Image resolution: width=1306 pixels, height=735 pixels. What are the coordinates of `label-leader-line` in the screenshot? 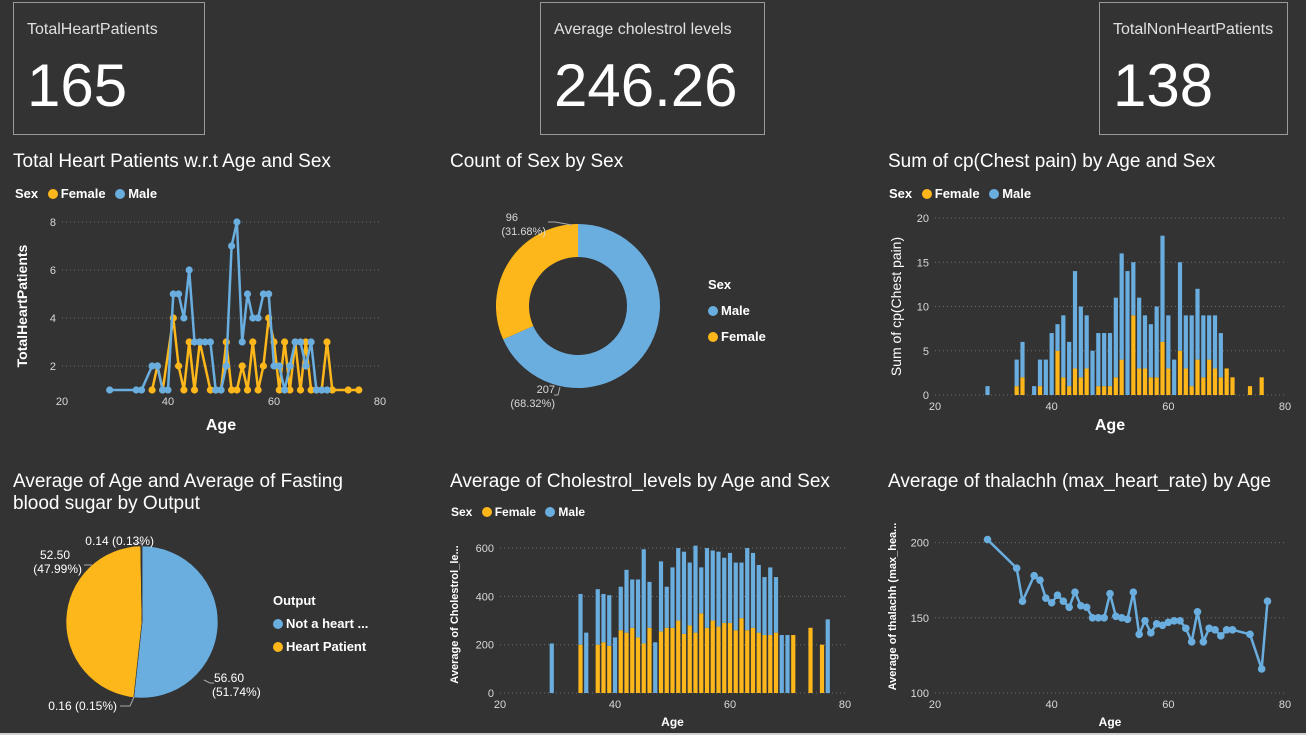 It's located at (560, 223).